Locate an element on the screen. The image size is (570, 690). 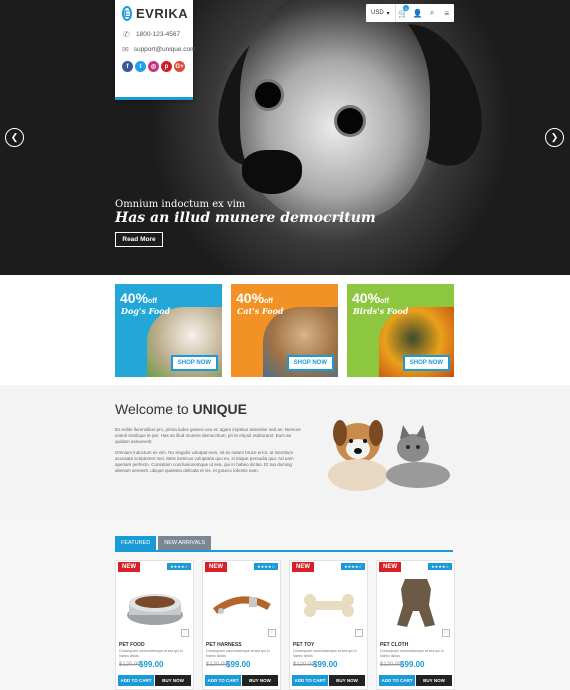
slider-next-button: ❯ is located at coordinates (554, 137).